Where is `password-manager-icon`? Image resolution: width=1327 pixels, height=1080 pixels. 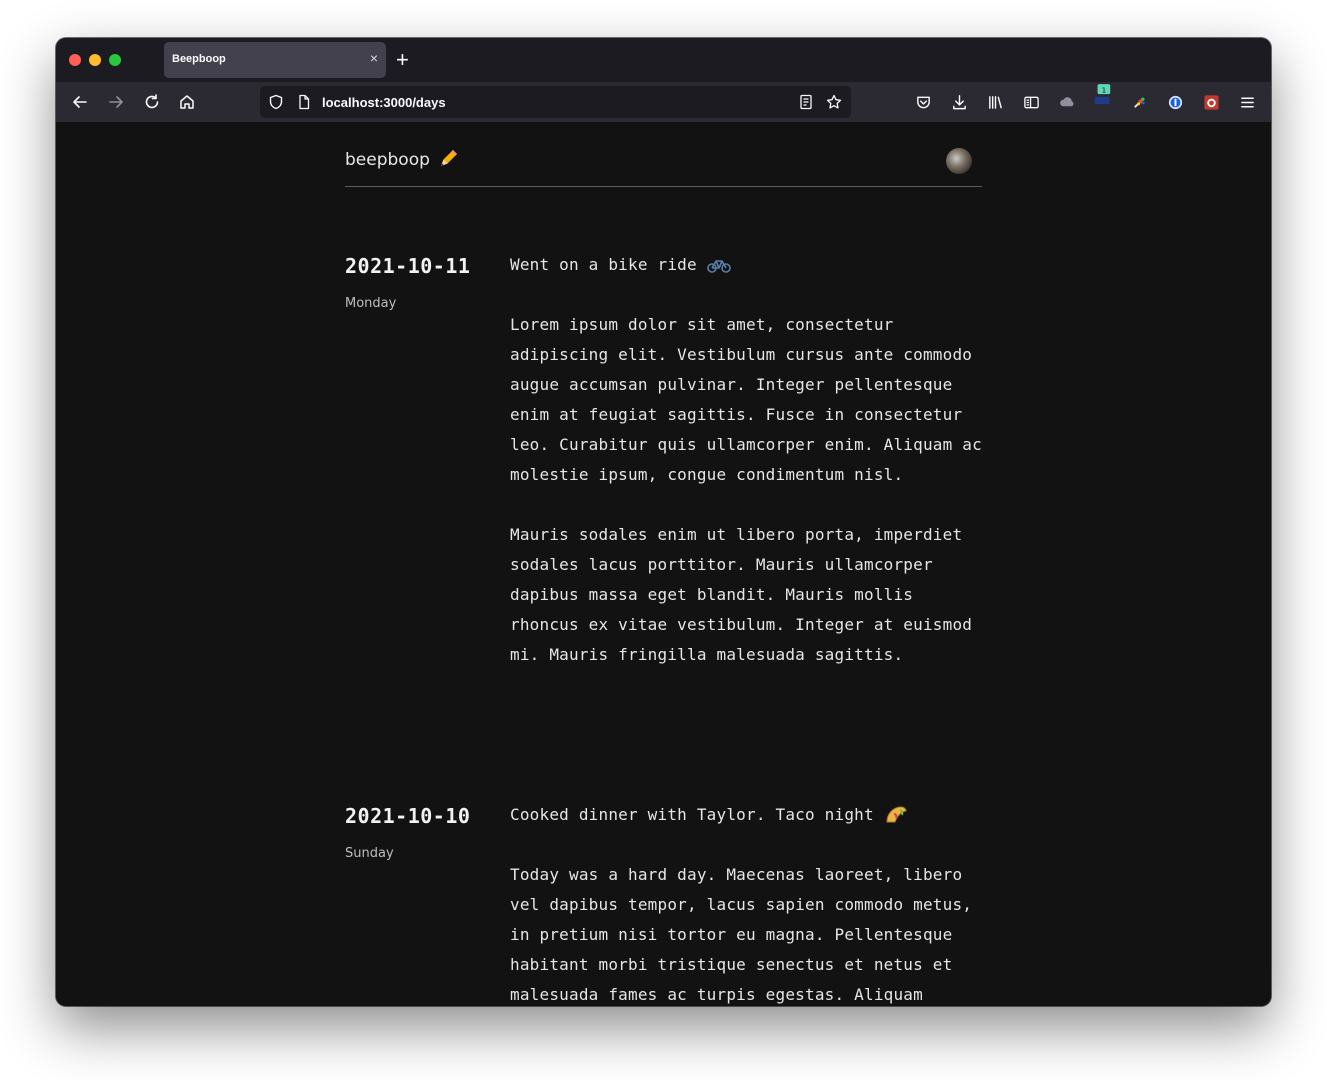 password-manager-icon is located at coordinates (1175, 102).